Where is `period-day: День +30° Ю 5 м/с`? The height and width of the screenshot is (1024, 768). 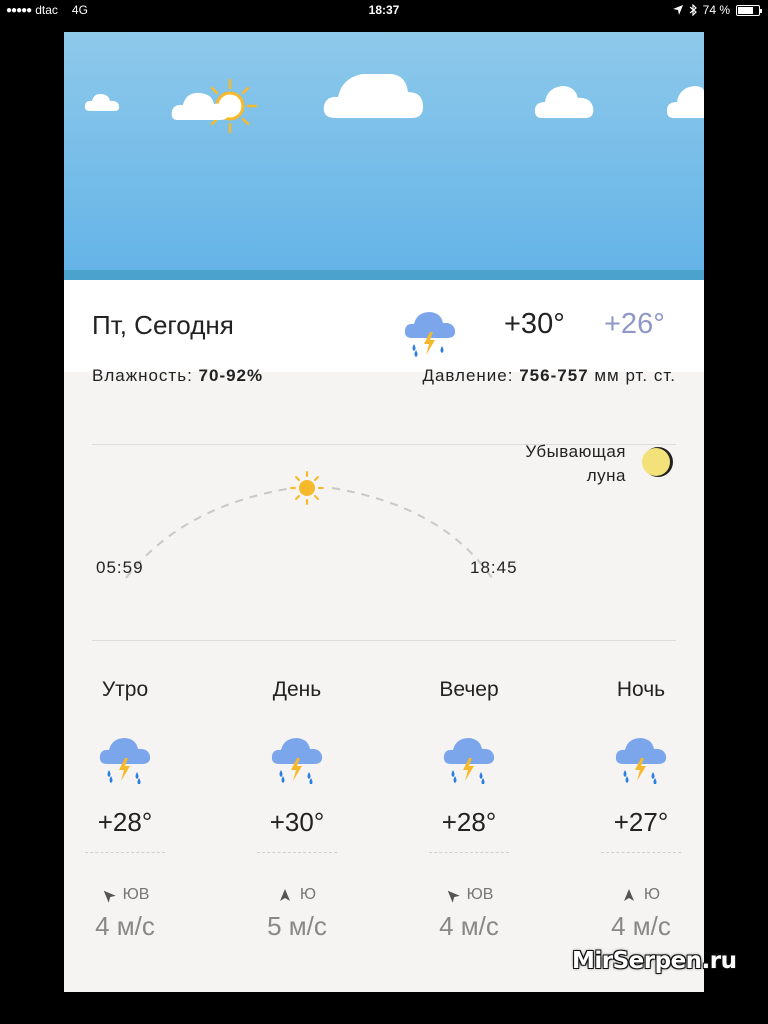 period-day: День +30° Ю 5 м/с is located at coordinates (297, 809).